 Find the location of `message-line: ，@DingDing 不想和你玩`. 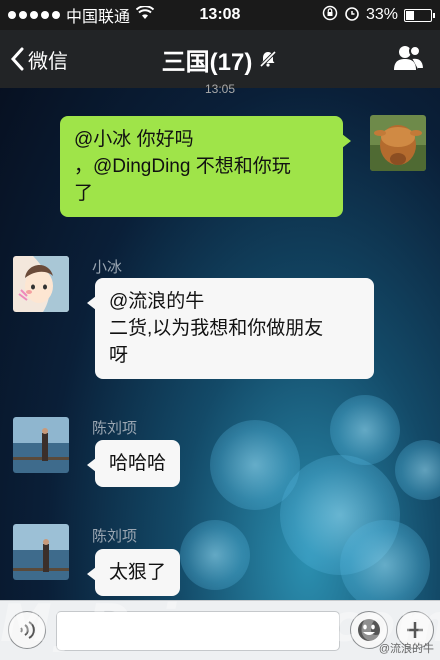

message-line: ，@DingDing 不想和你玩 is located at coordinates (182, 166).